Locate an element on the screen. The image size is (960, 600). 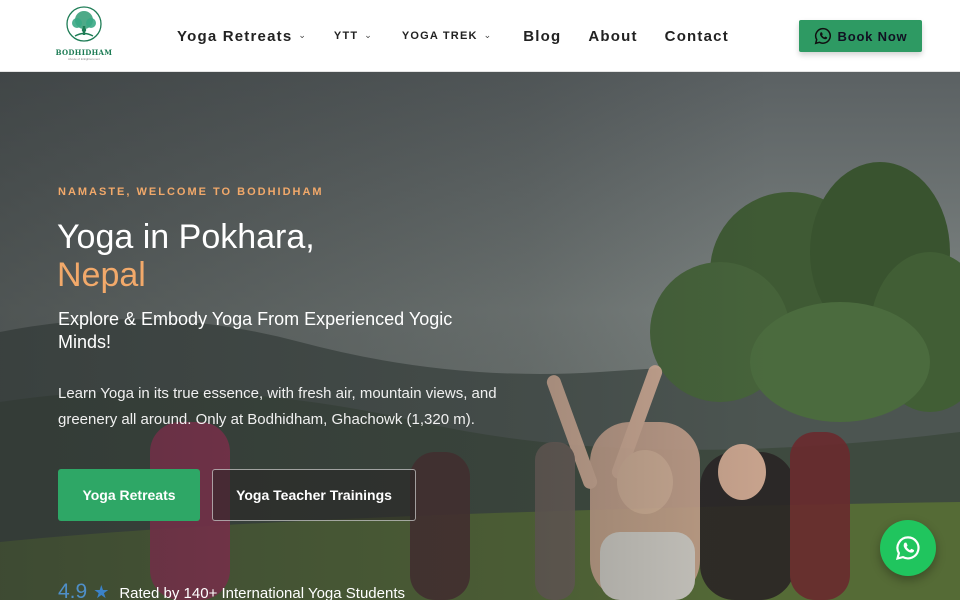
nav-label: Contact is located at coordinates (696, 36).